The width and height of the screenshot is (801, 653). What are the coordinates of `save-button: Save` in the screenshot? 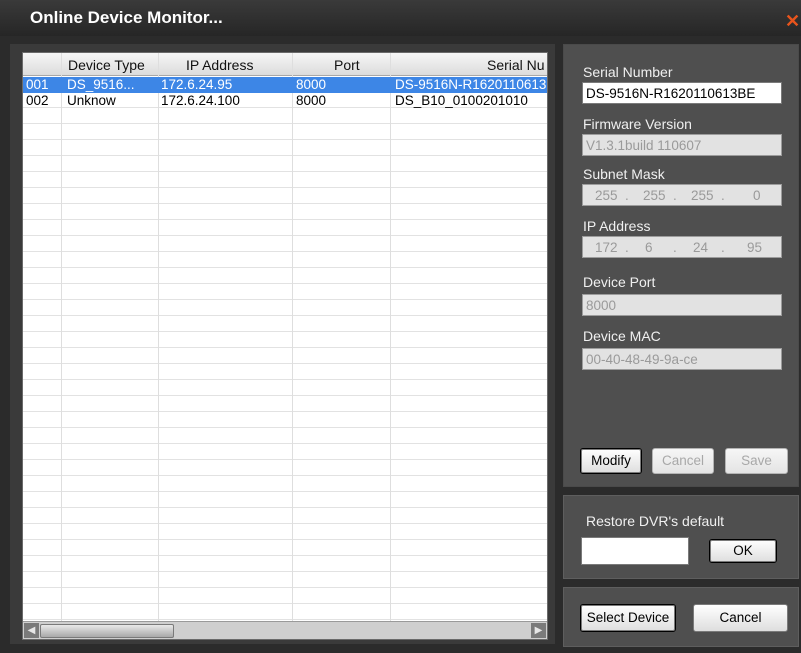 It's located at (756, 461).